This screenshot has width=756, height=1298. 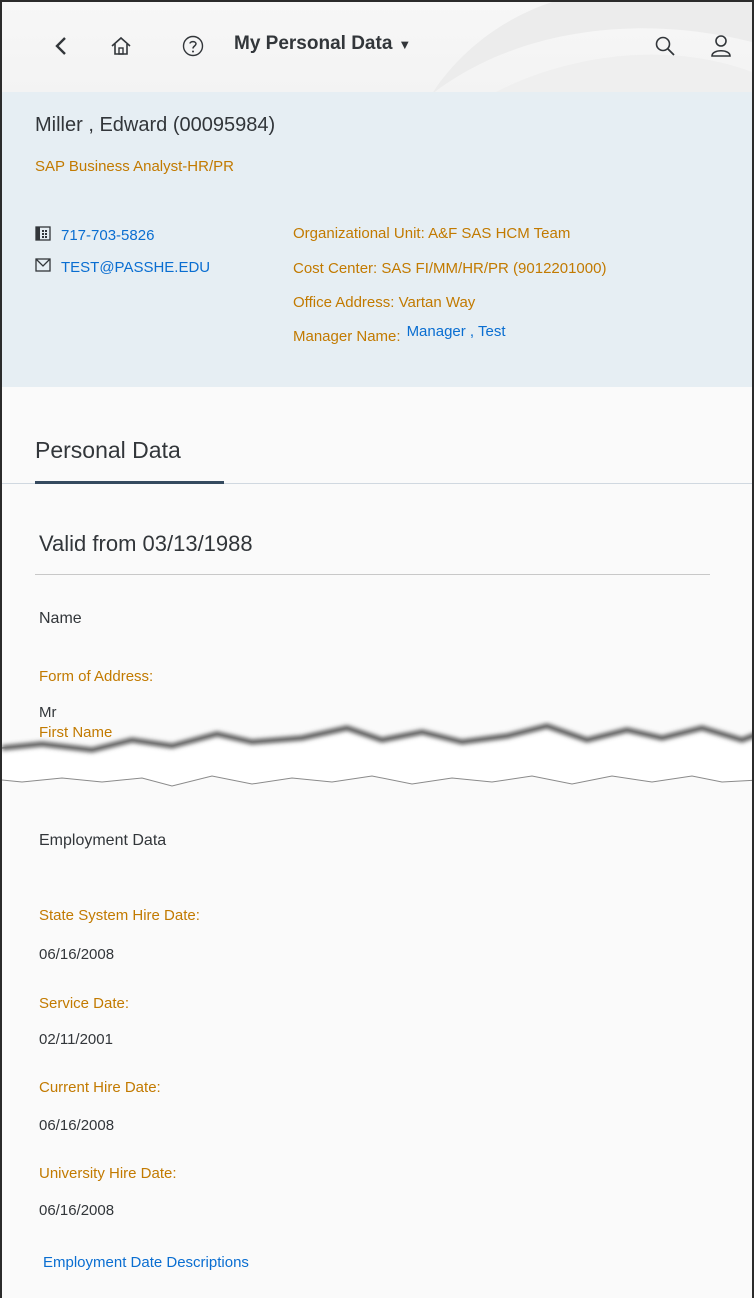 What do you see at coordinates (77, 954) in the screenshot?
I see `state-hire-date-value: 06/16/2008` at bounding box center [77, 954].